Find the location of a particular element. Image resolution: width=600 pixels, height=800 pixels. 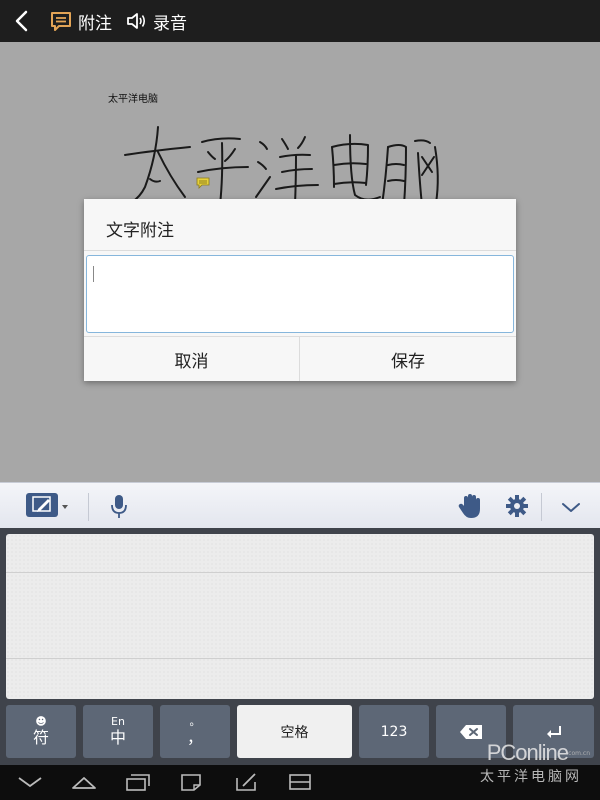

smiley-icon: ☻ is located at coordinates (41, 721).